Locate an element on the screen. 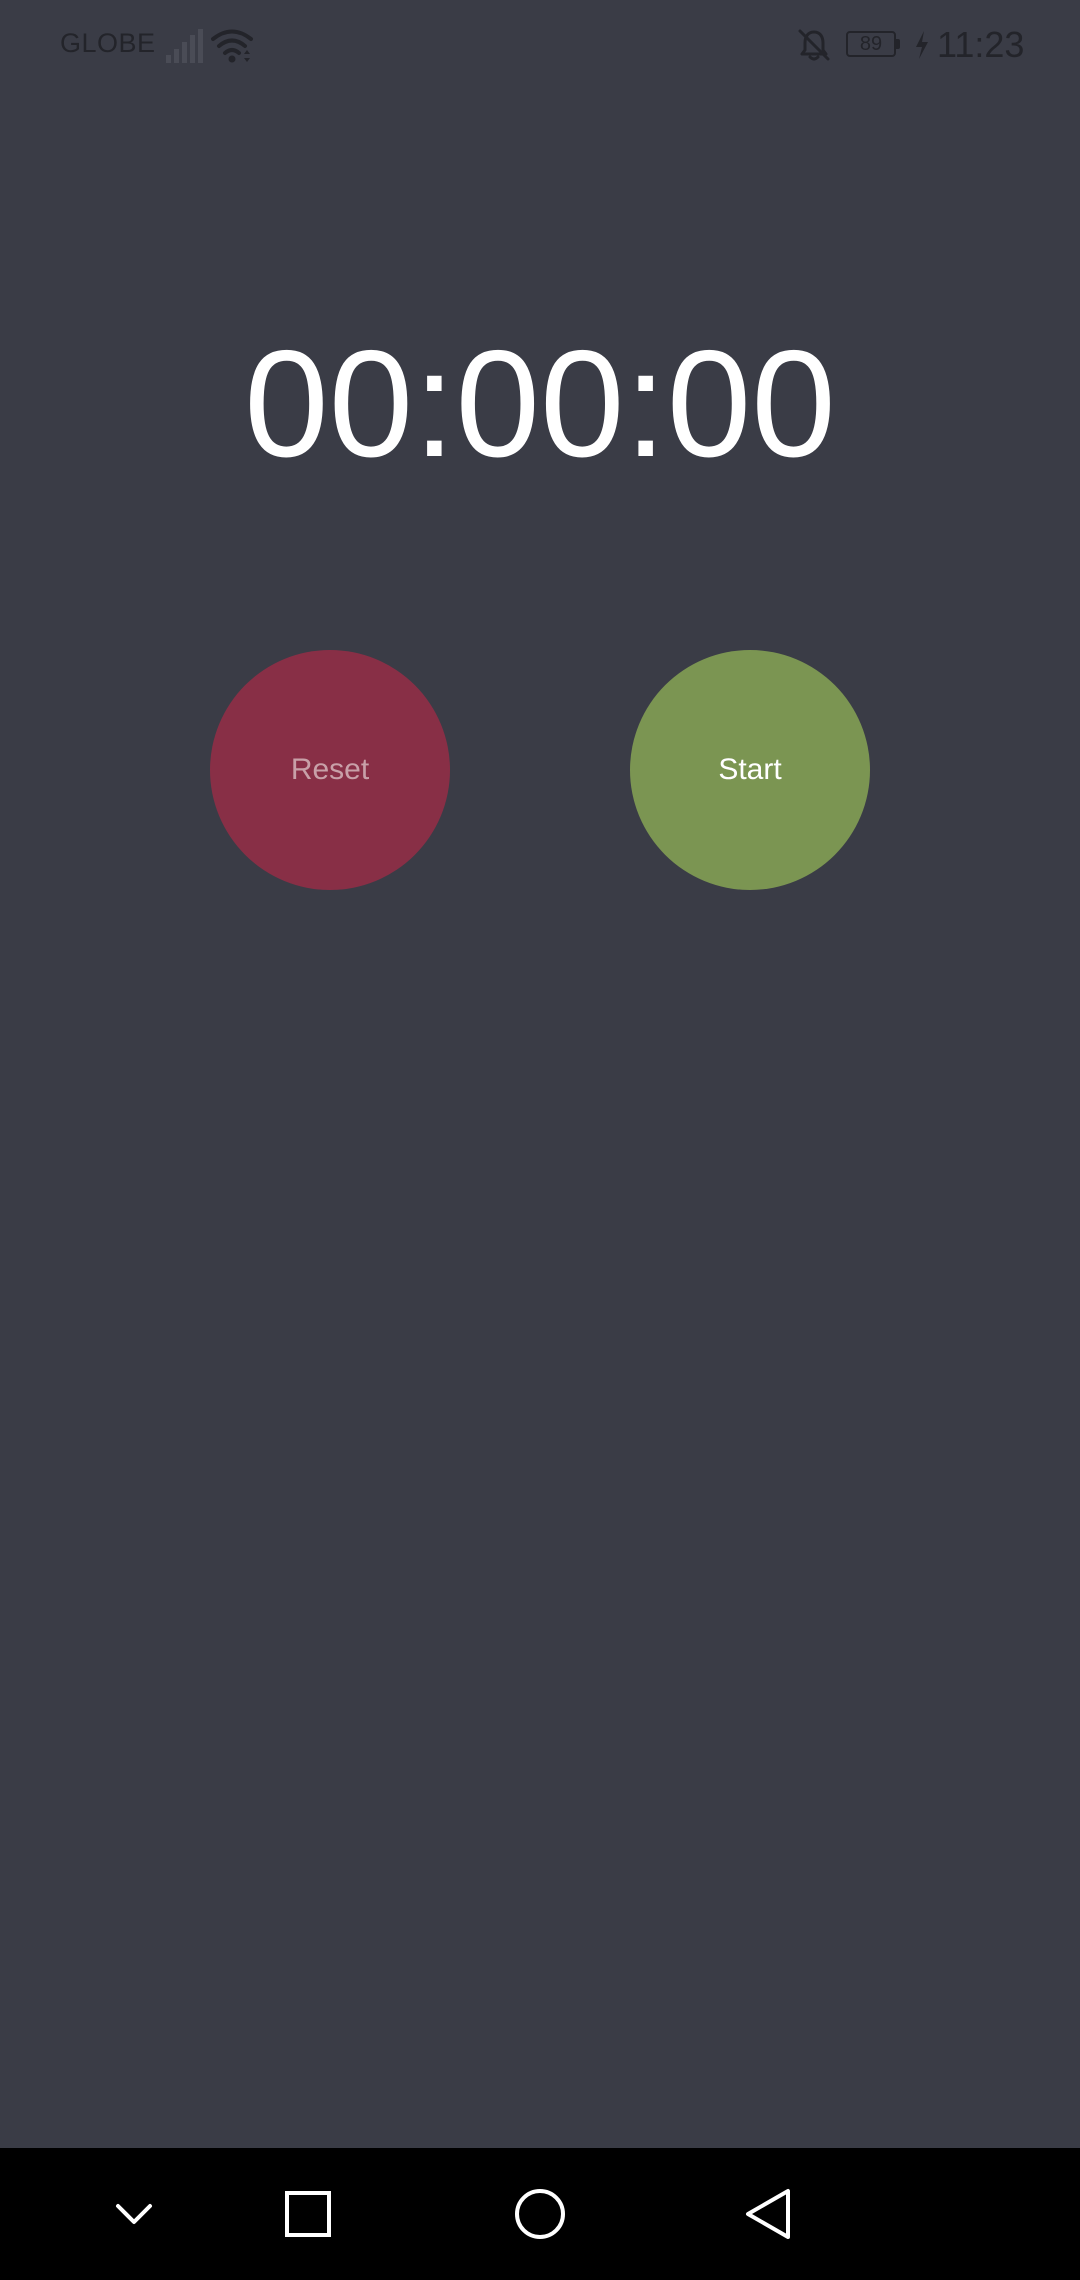 This screenshot has height=2280, width=1080. wifi-icon is located at coordinates (232, 45).